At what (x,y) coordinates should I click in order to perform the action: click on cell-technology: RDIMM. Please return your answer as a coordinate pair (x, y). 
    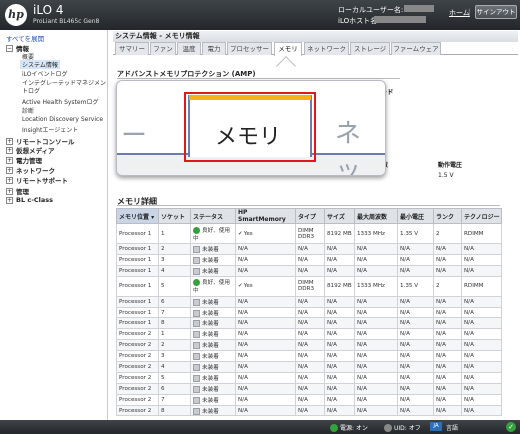
    Looking at the image, I should click on (481, 286).